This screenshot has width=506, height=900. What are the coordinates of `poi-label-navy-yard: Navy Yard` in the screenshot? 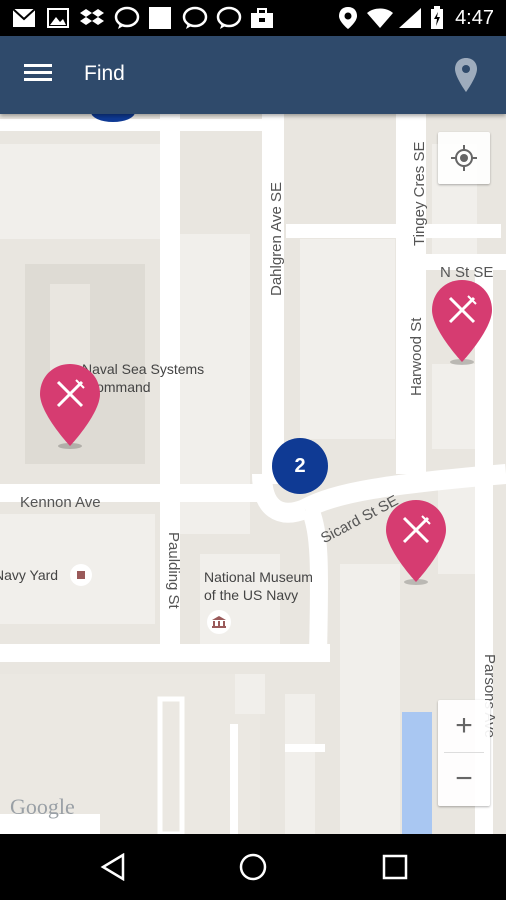 It's located at (29, 575).